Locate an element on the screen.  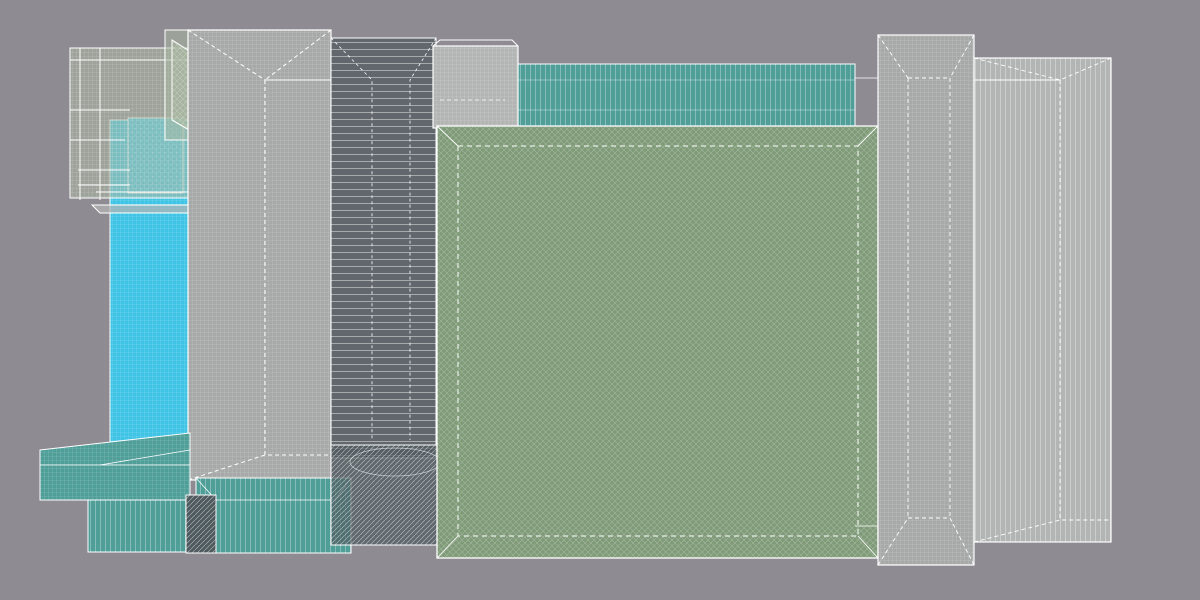
far-right-panel is located at coordinates (1042, 300).